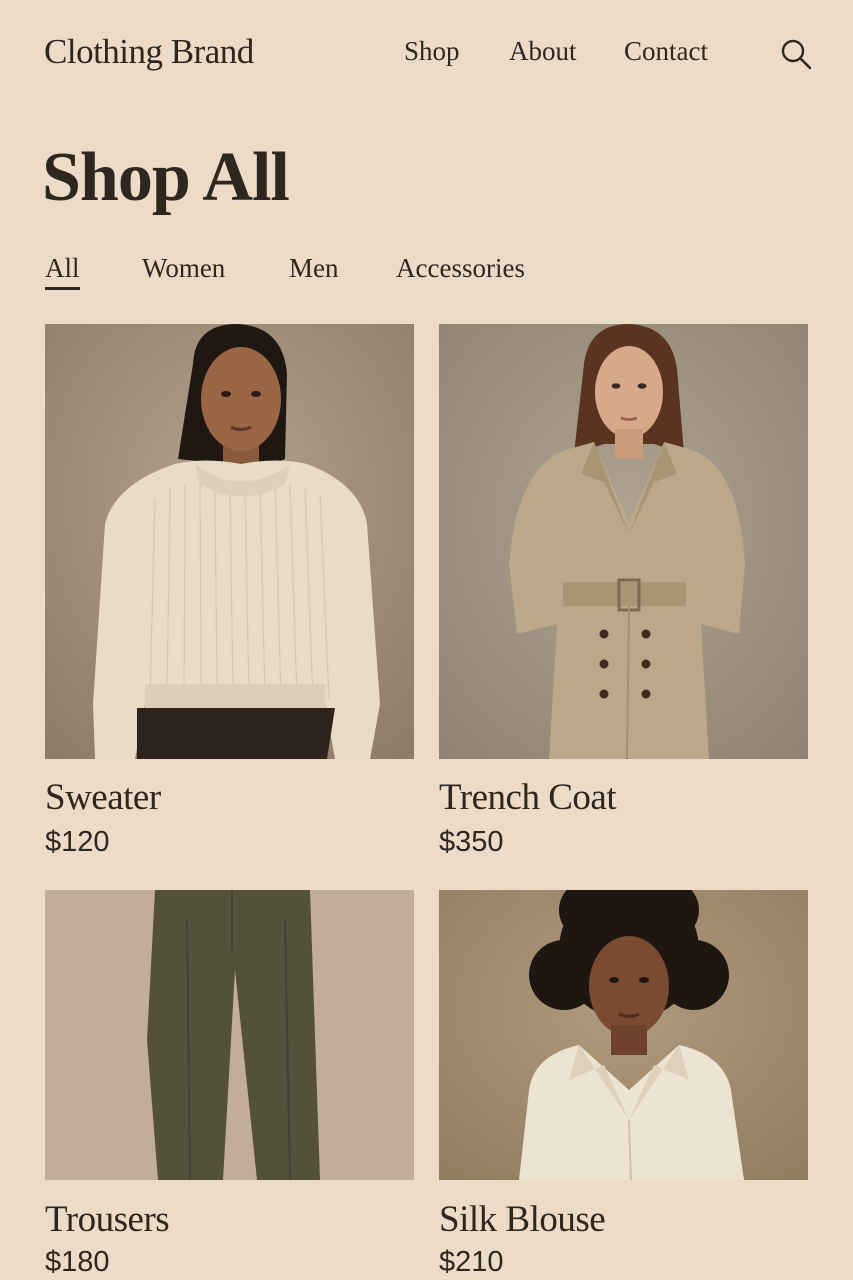 The height and width of the screenshot is (1280, 853). Describe the element at coordinates (528, 797) in the screenshot. I see `product-name: Trench Coat` at that location.